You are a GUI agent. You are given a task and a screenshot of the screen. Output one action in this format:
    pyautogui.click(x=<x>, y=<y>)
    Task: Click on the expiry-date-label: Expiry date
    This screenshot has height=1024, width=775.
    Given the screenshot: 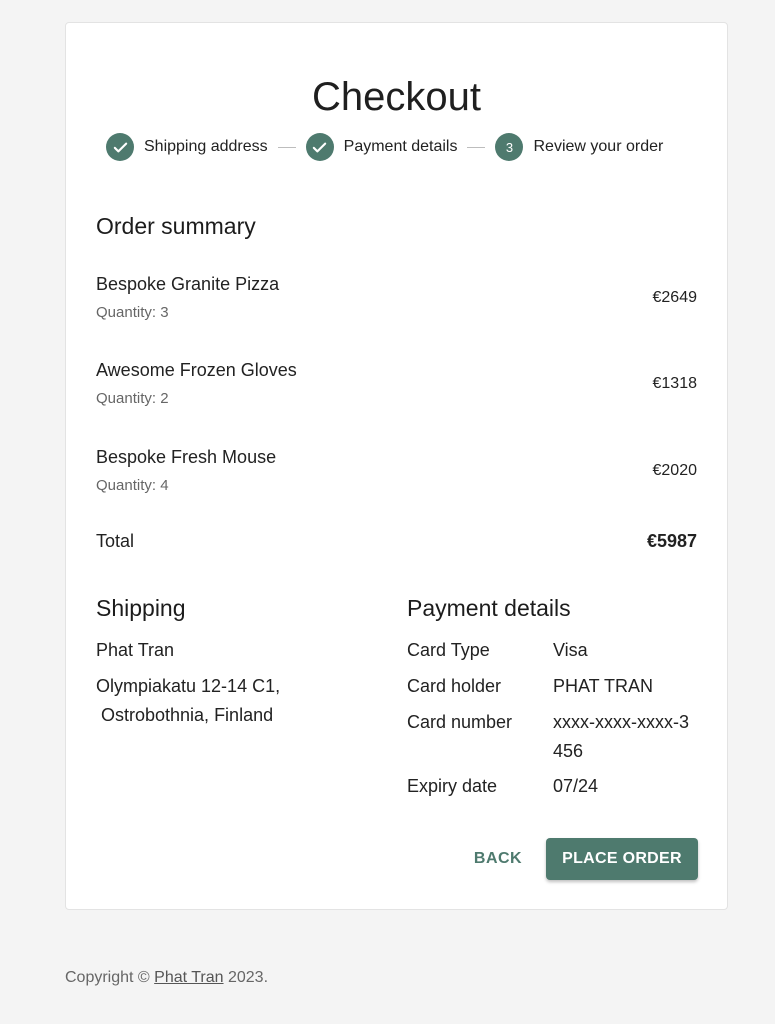 What is the action you would take?
    pyautogui.click(x=452, y=786)
    